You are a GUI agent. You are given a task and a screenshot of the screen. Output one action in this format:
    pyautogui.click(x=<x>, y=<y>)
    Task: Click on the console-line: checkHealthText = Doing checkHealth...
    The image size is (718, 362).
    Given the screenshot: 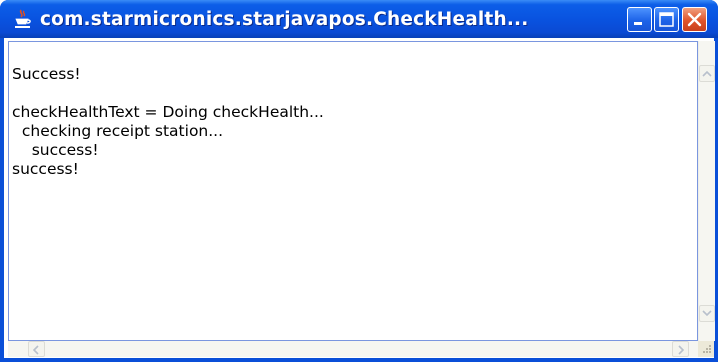 What is the action you would take?
    pyautogui.click(x=168, y=112)
    